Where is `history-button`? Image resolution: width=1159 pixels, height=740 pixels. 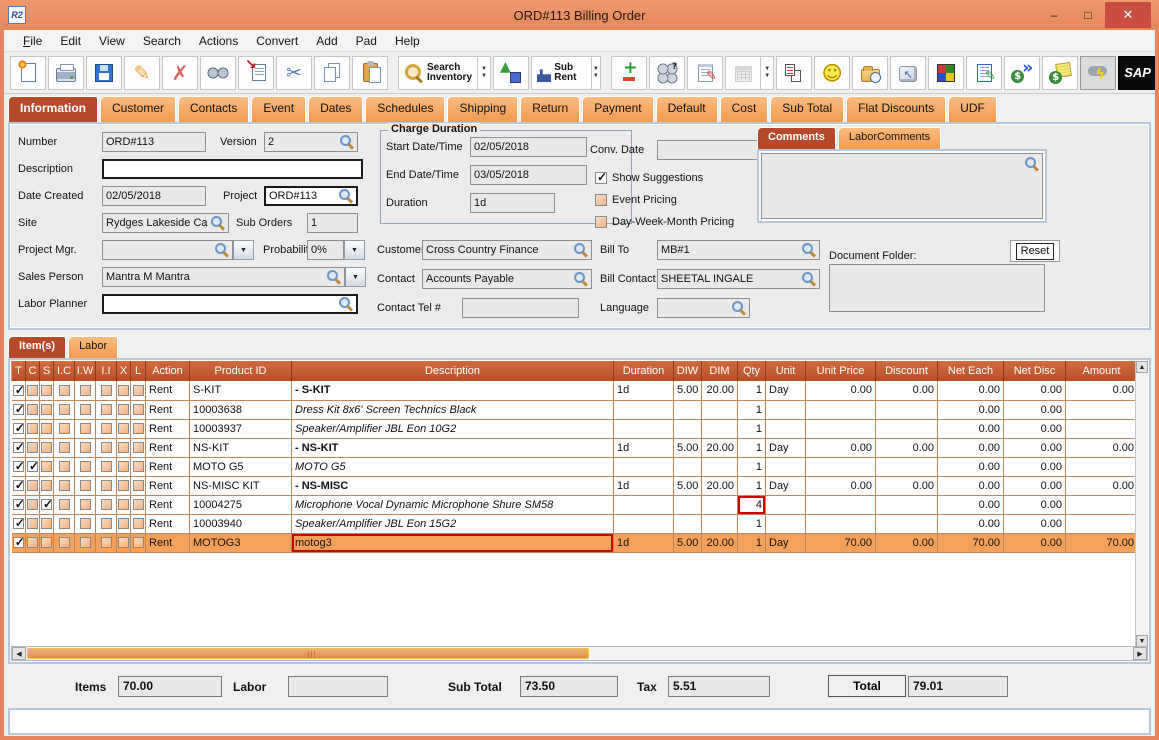
history-button is located at coordinates (870, 72).